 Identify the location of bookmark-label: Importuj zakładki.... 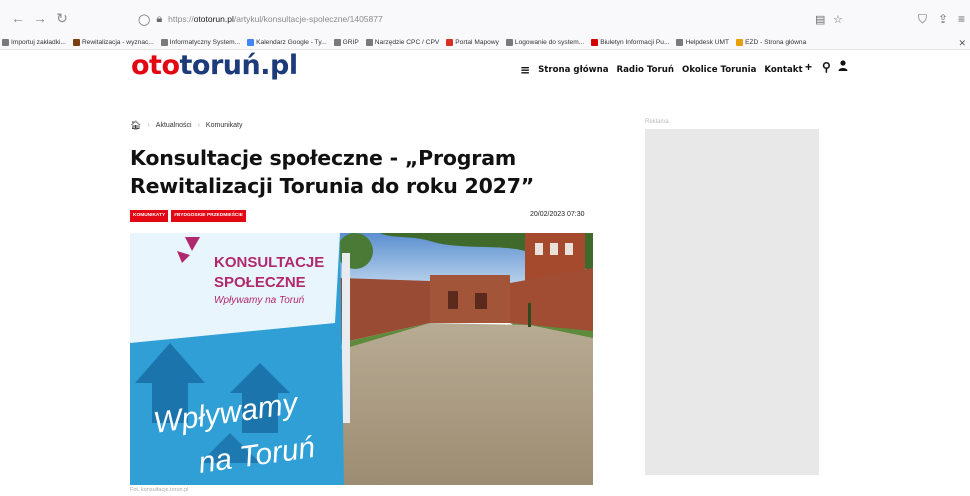
(38, 42).